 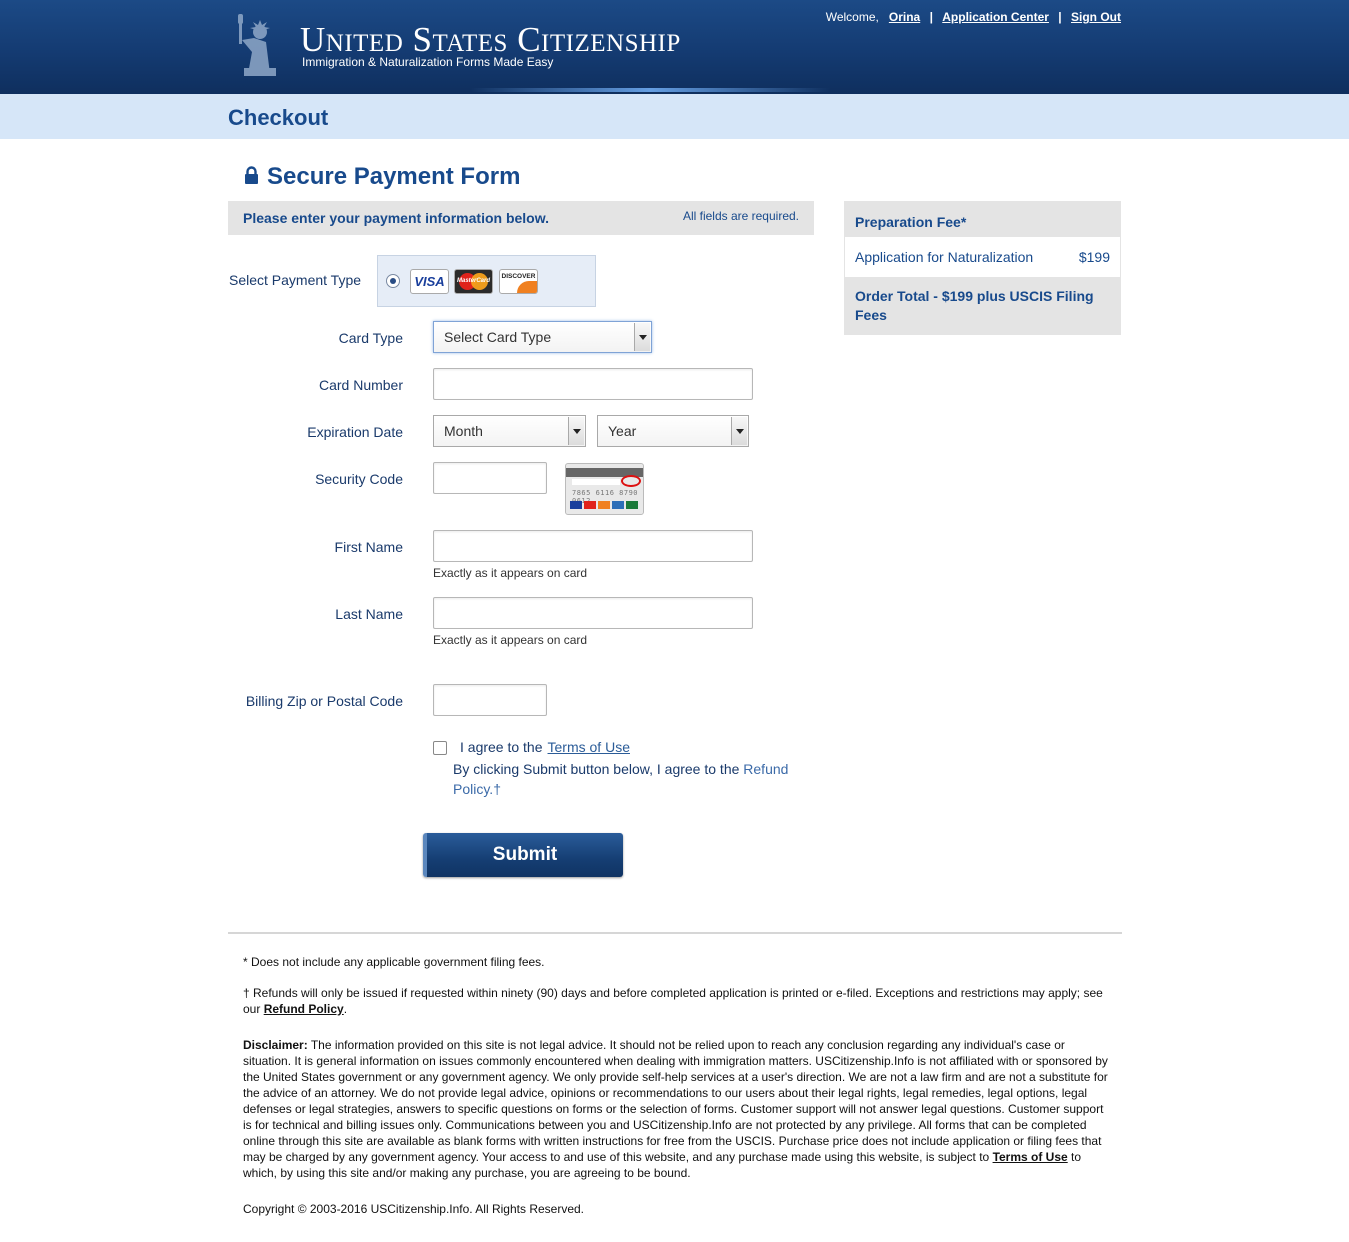 I want to click on visa-text: VISA, so click(x=429, y=281).